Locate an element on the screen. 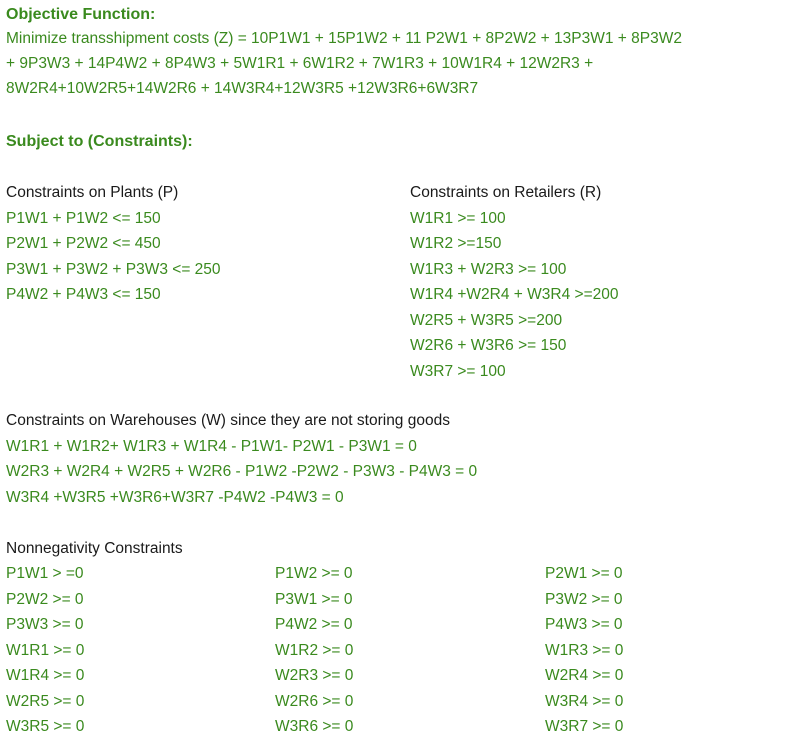 The image size is (808, 740). plants-title: Constraints on Plants (P) is located at coordinates (92, 192).